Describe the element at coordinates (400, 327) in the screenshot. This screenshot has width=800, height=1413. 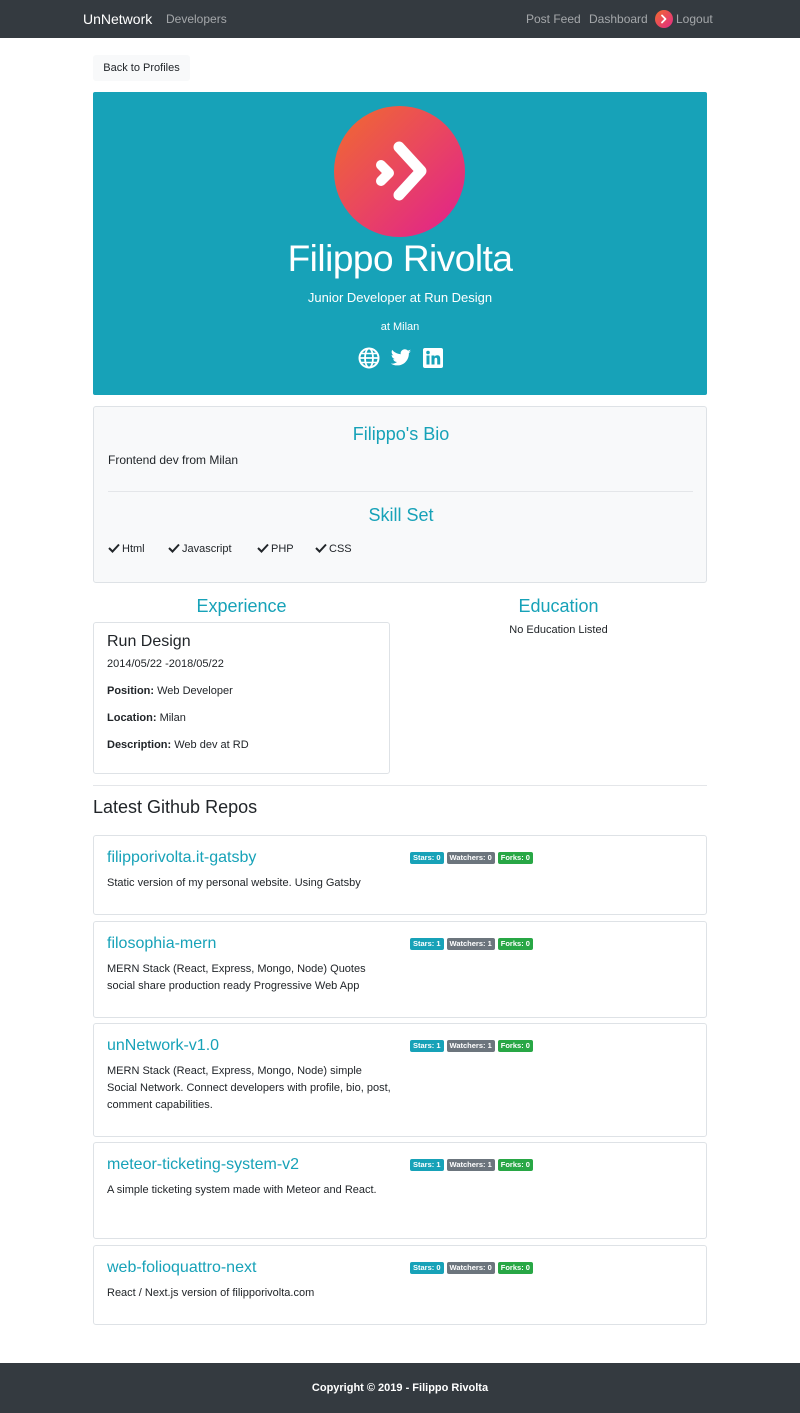
I see `profile-location: at Milan` at that location.